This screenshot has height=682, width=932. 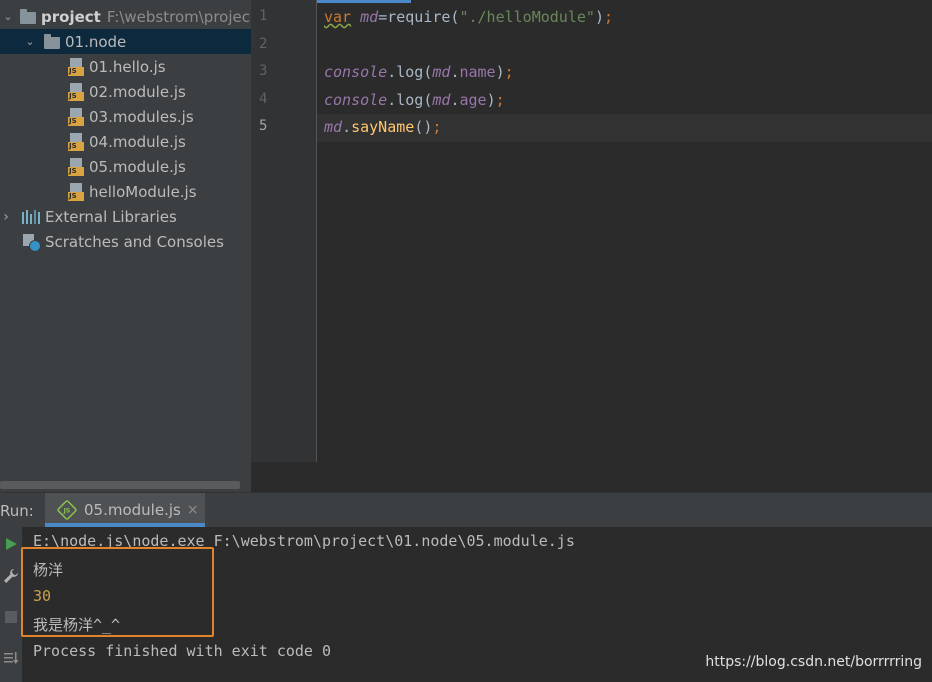 What do you see at coordinates (141, 116) in the screenshot?
I see `file-name: 03.modules.js` at bounding box center [141, 116].